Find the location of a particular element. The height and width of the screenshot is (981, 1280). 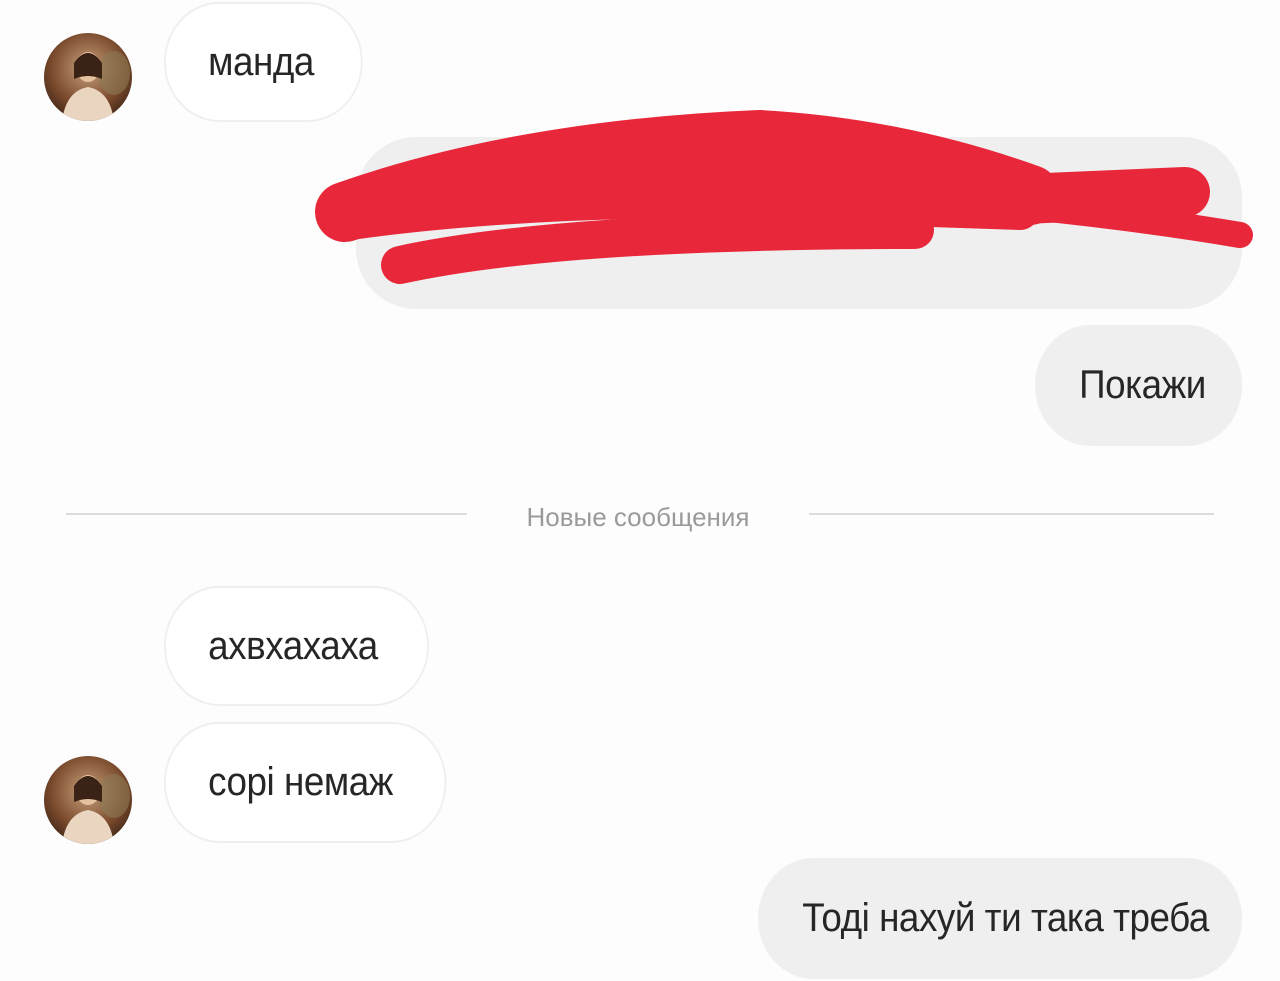

message-text: ахвхахаха is located at coordinates (293, 645).